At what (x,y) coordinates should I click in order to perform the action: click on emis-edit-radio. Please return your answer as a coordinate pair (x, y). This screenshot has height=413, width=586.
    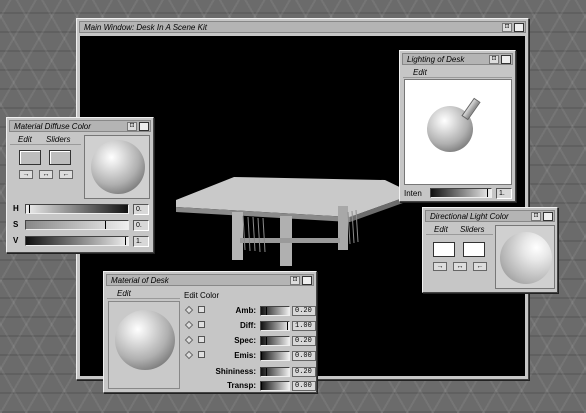
    Looking at the image, I should click on (189, 355).